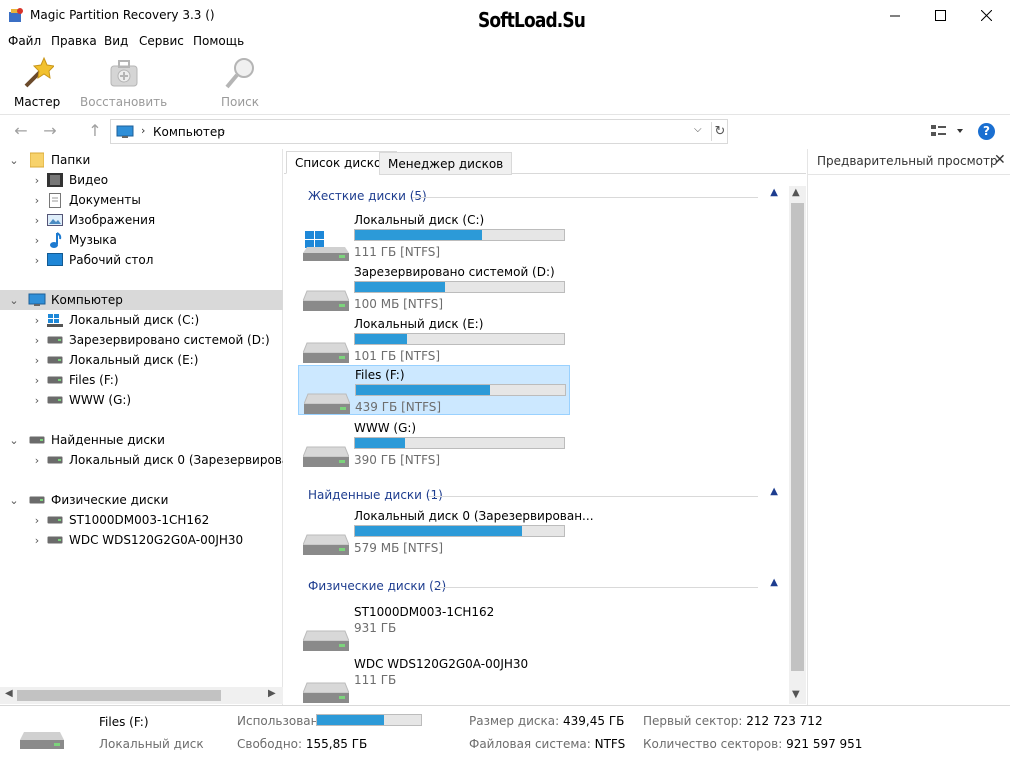  Describe the element at coordinates (434, 680) in the screenshot. I see `disk-item: WDC WDS120G2G0A-00JH30 111 ГБ` at that location.